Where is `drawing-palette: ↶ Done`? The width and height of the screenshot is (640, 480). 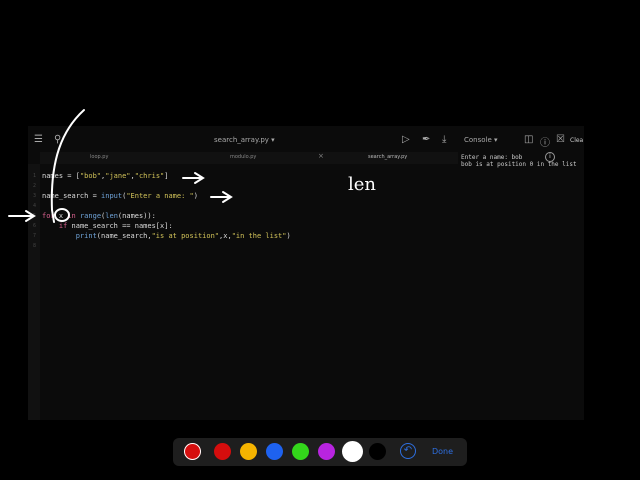 drawing-palette: ↶ Done is located at coordinates (320, 452).